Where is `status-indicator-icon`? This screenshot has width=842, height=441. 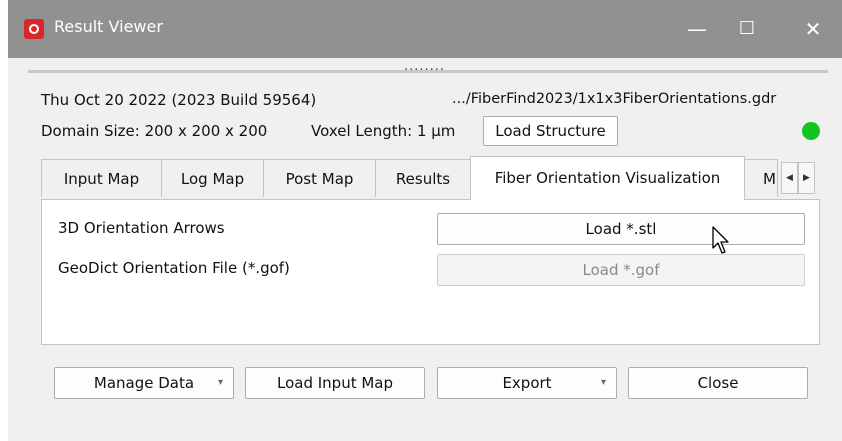
status-indicator-icon is located at coordinates (811, 131).